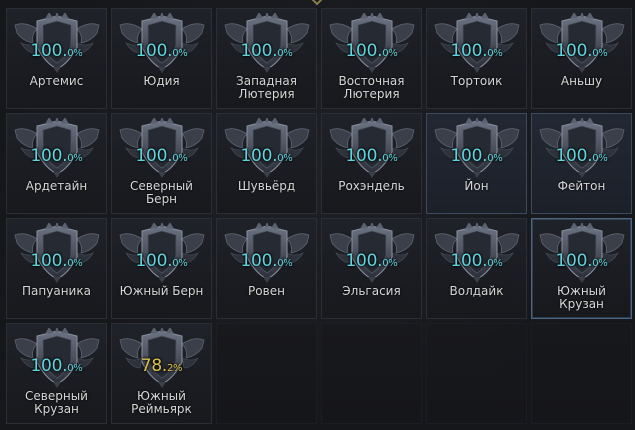  What do you see at coordinates (56, 402) in the screenshot?
I see `continent-name: Северный Крузан` at bounding box center [56, 402].